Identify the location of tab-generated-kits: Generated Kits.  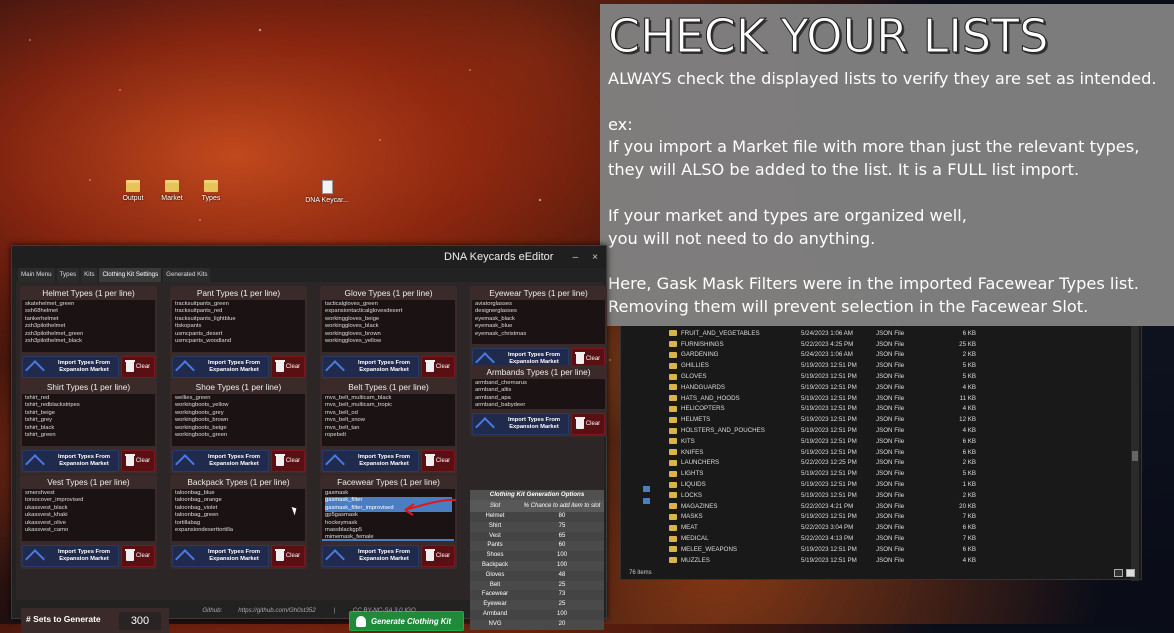
(187, 275).